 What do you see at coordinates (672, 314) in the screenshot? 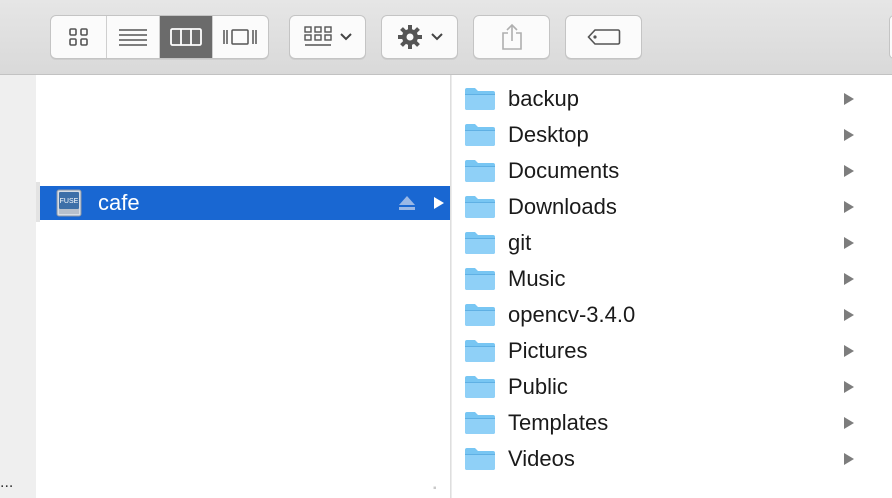
I see `folder-row: opencv-3.4.0` at bounding box center [672, 314].